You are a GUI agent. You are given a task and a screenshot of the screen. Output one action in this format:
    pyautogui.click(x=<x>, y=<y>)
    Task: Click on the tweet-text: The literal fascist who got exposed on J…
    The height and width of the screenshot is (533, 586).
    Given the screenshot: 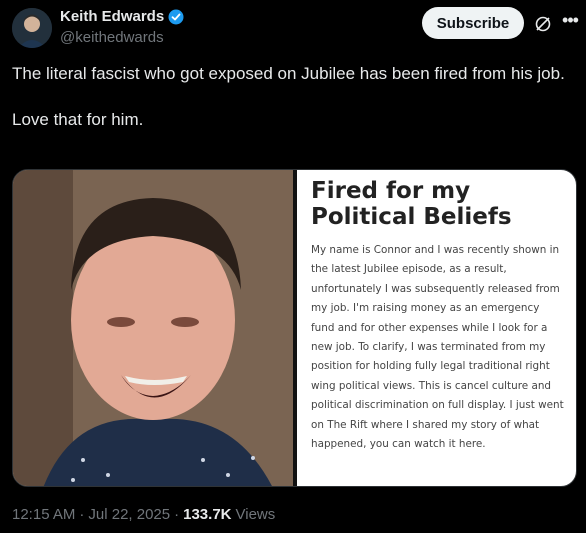 What is the action you would take?
    pyautogui.click(x=292, y=96)
    